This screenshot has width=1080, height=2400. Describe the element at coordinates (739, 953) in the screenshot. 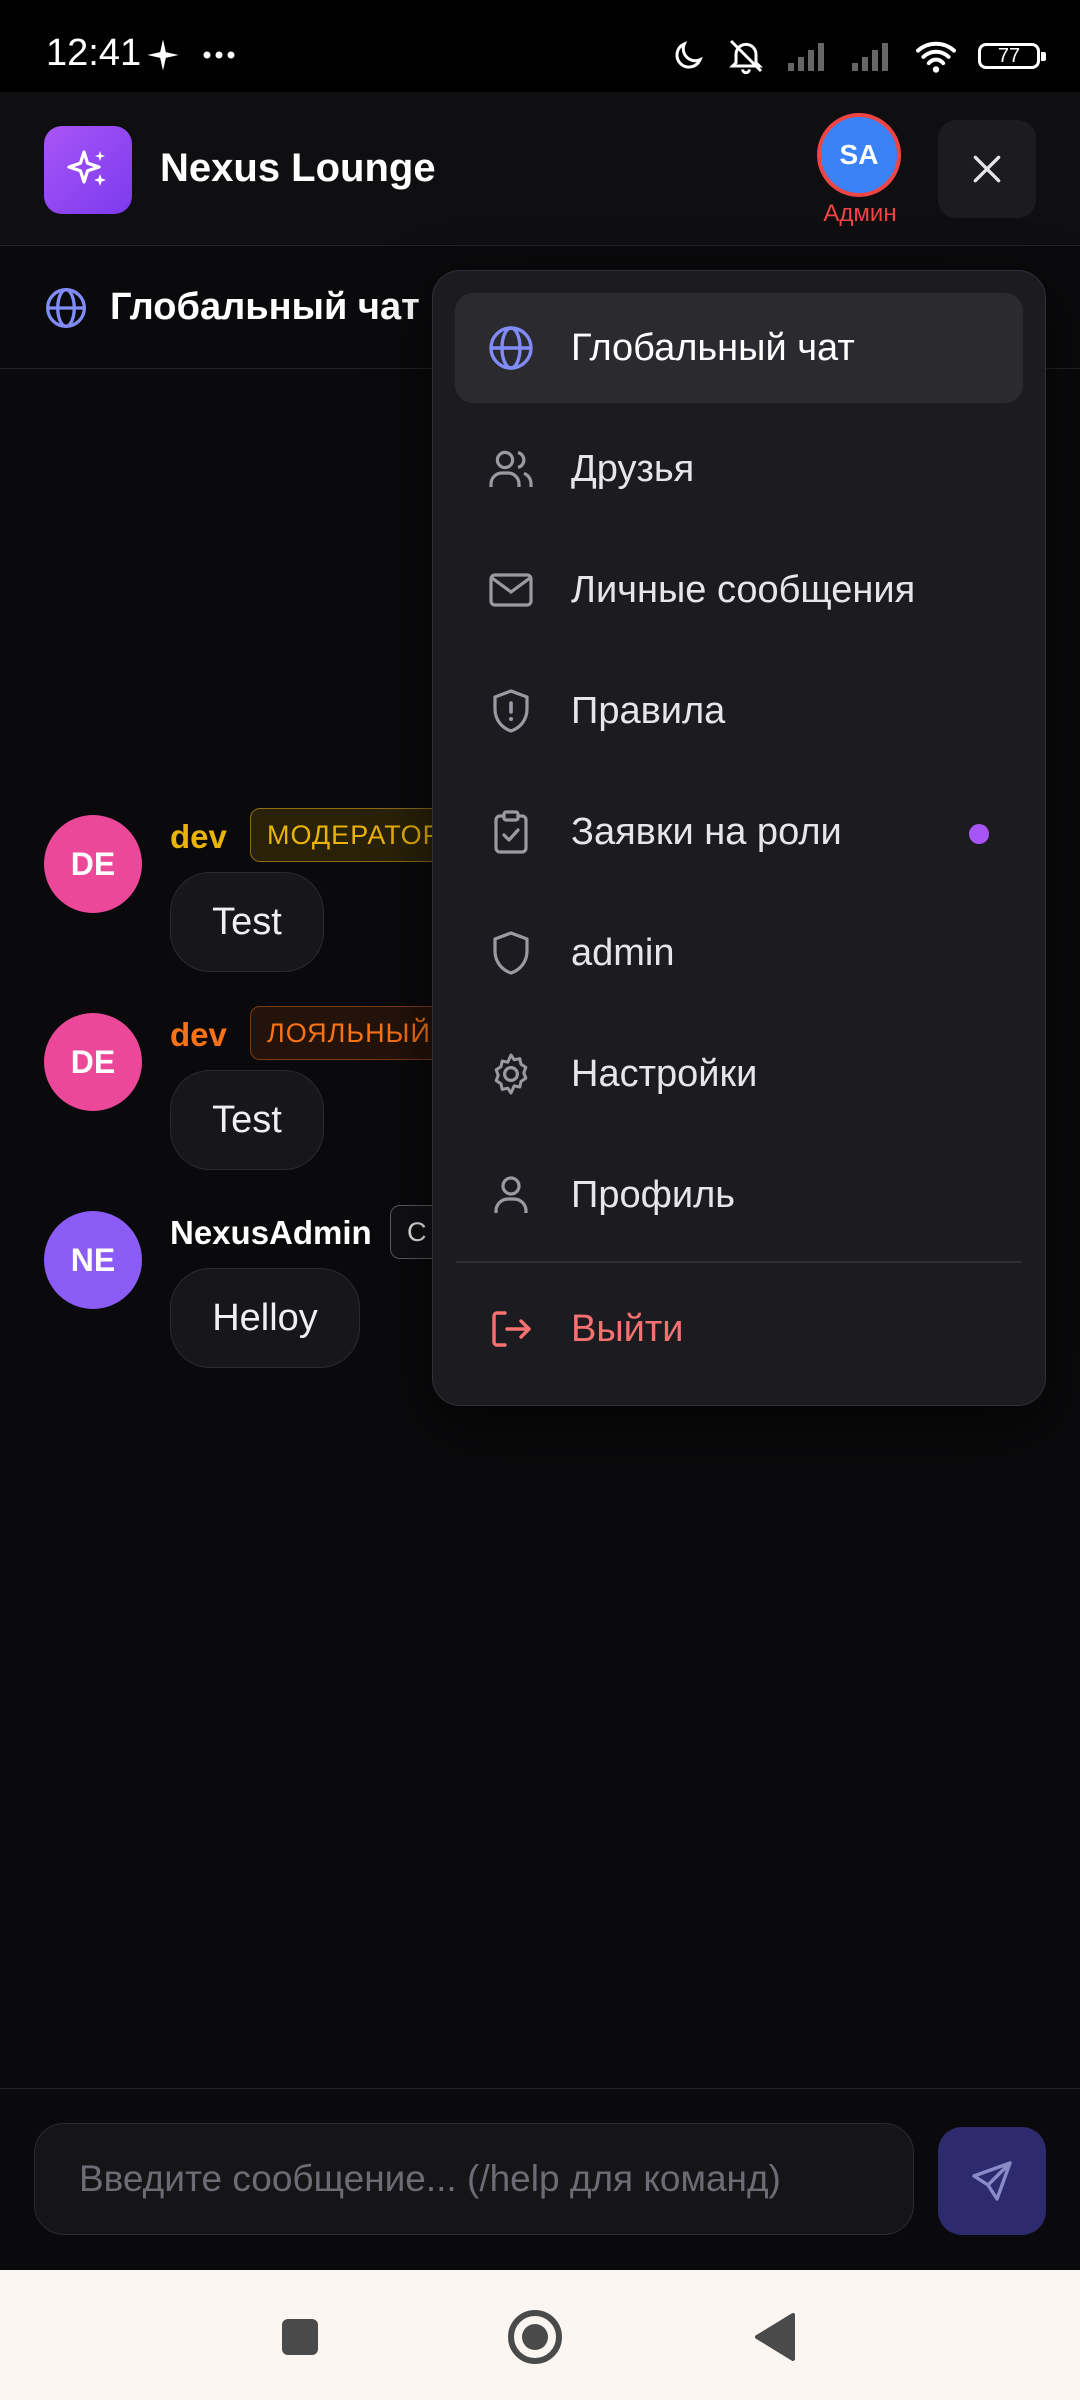

I see `menu-item-admin: admin` at that location.